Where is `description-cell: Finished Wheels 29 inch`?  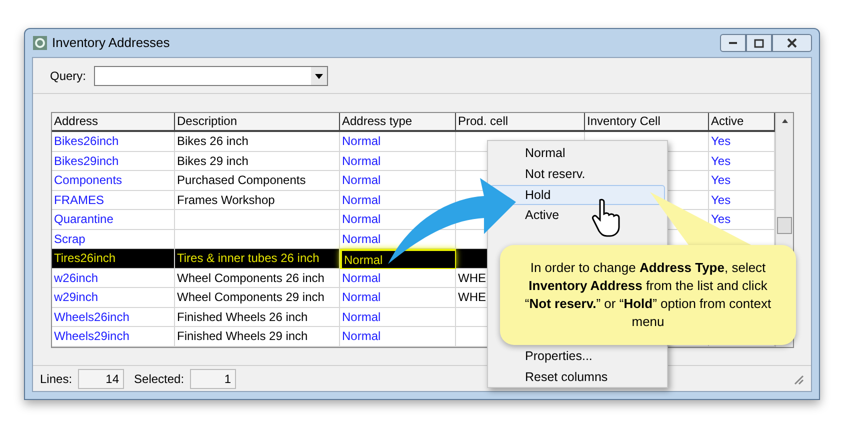
description-cell: Finished Wheels 29 inch is located at coordinates (257, 336).